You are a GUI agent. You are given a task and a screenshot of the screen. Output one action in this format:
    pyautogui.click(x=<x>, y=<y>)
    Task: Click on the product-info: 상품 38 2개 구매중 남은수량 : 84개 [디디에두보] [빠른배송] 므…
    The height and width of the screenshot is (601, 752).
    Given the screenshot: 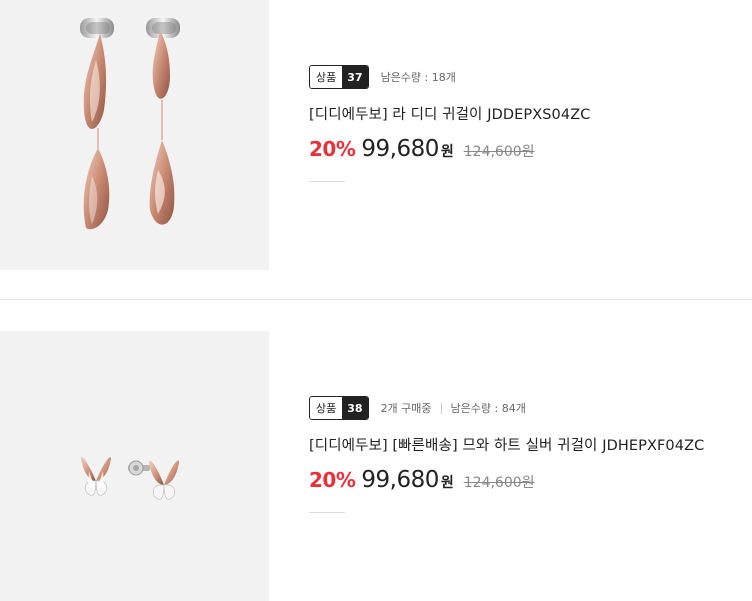 What is the action you would take?
    pyautogui.click(x=529, y=454)
    